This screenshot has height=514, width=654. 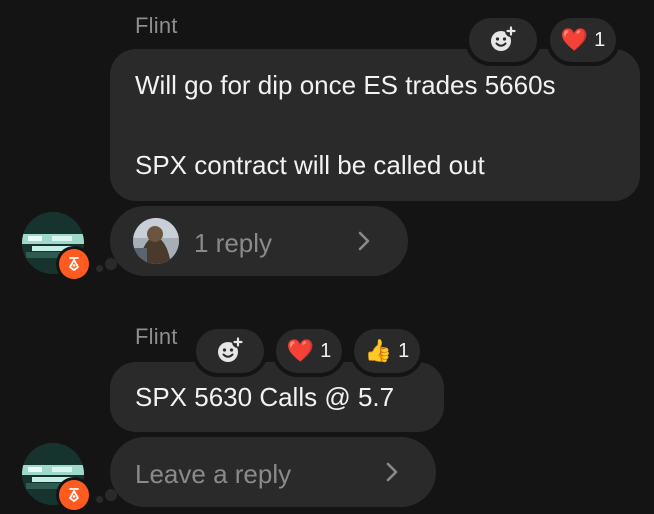 I want to click on leave-reply-label: Leave a reply, so click(x=213, y=474).